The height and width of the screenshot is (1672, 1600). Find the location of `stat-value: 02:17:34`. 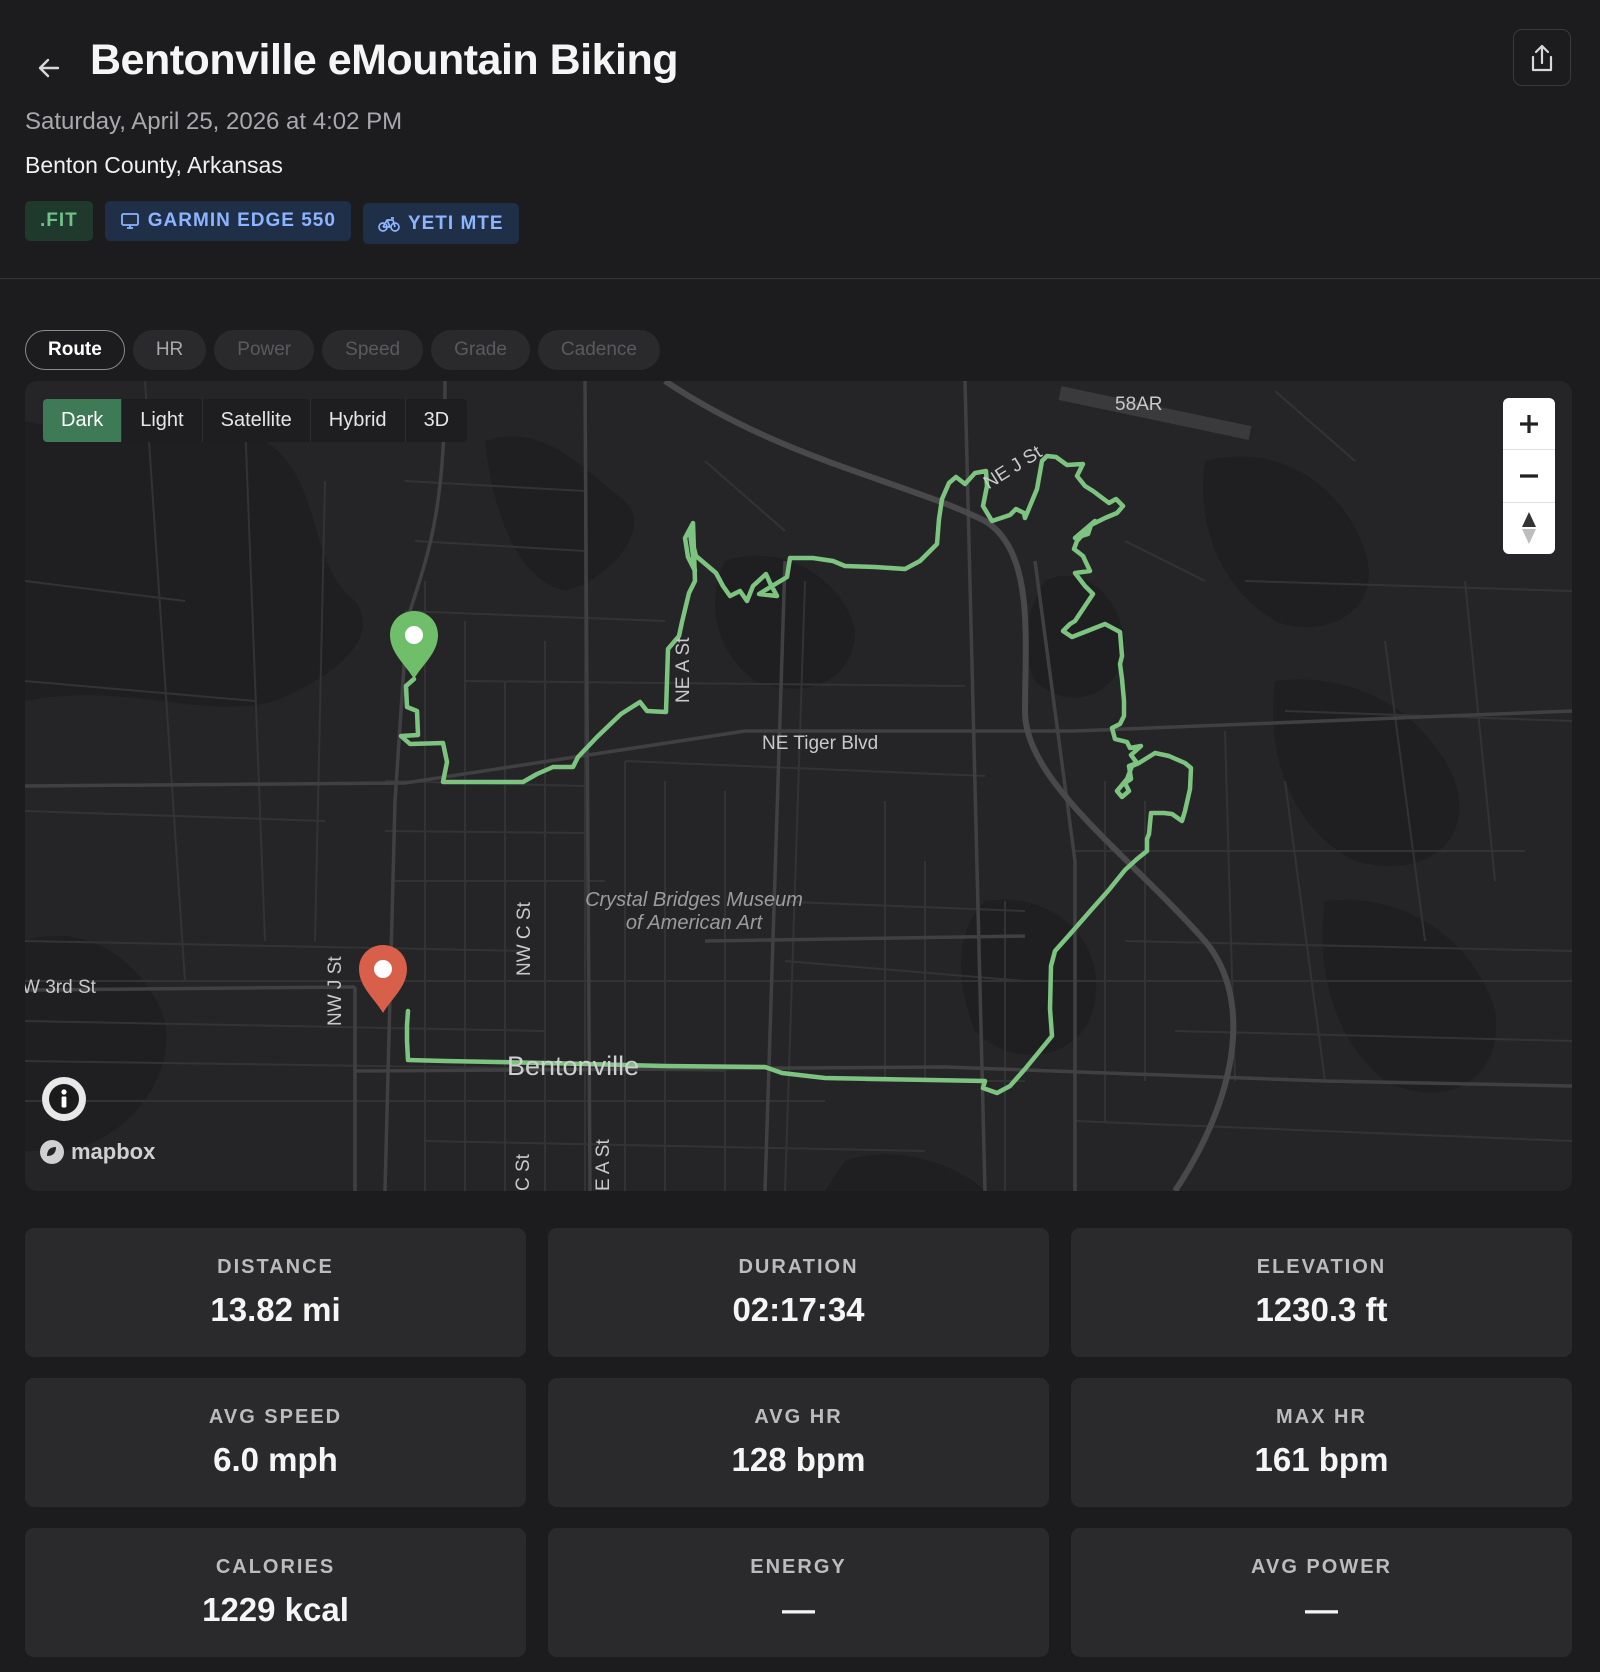

stat-value: 02:17:34 is located at coordinates (798, 1309).